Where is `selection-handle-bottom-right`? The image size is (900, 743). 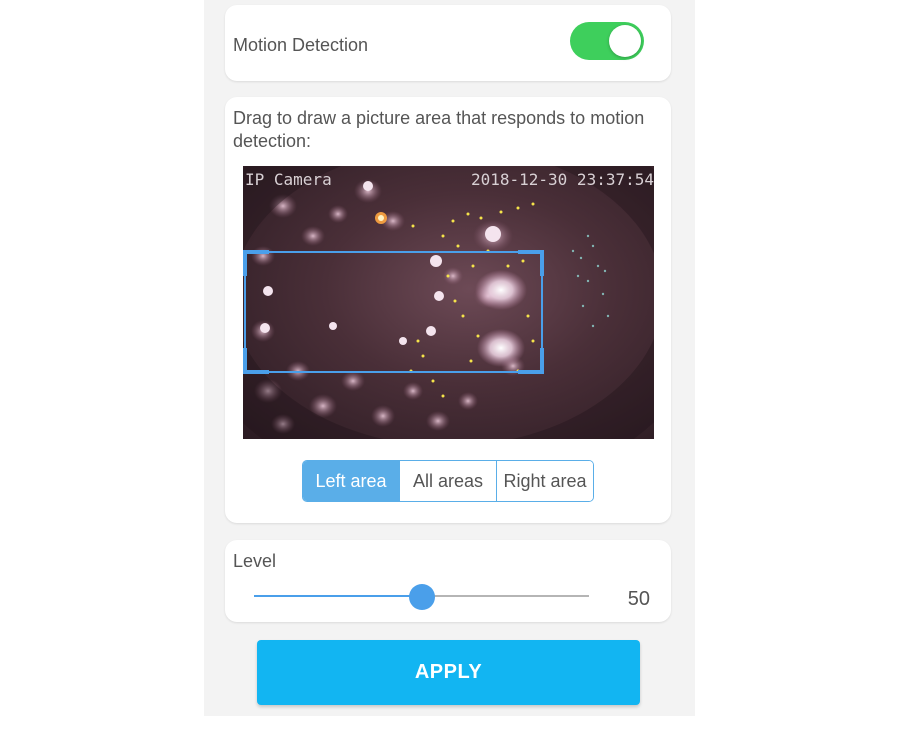 selection-handle-bottom-right is located at coordinates (531, 361).